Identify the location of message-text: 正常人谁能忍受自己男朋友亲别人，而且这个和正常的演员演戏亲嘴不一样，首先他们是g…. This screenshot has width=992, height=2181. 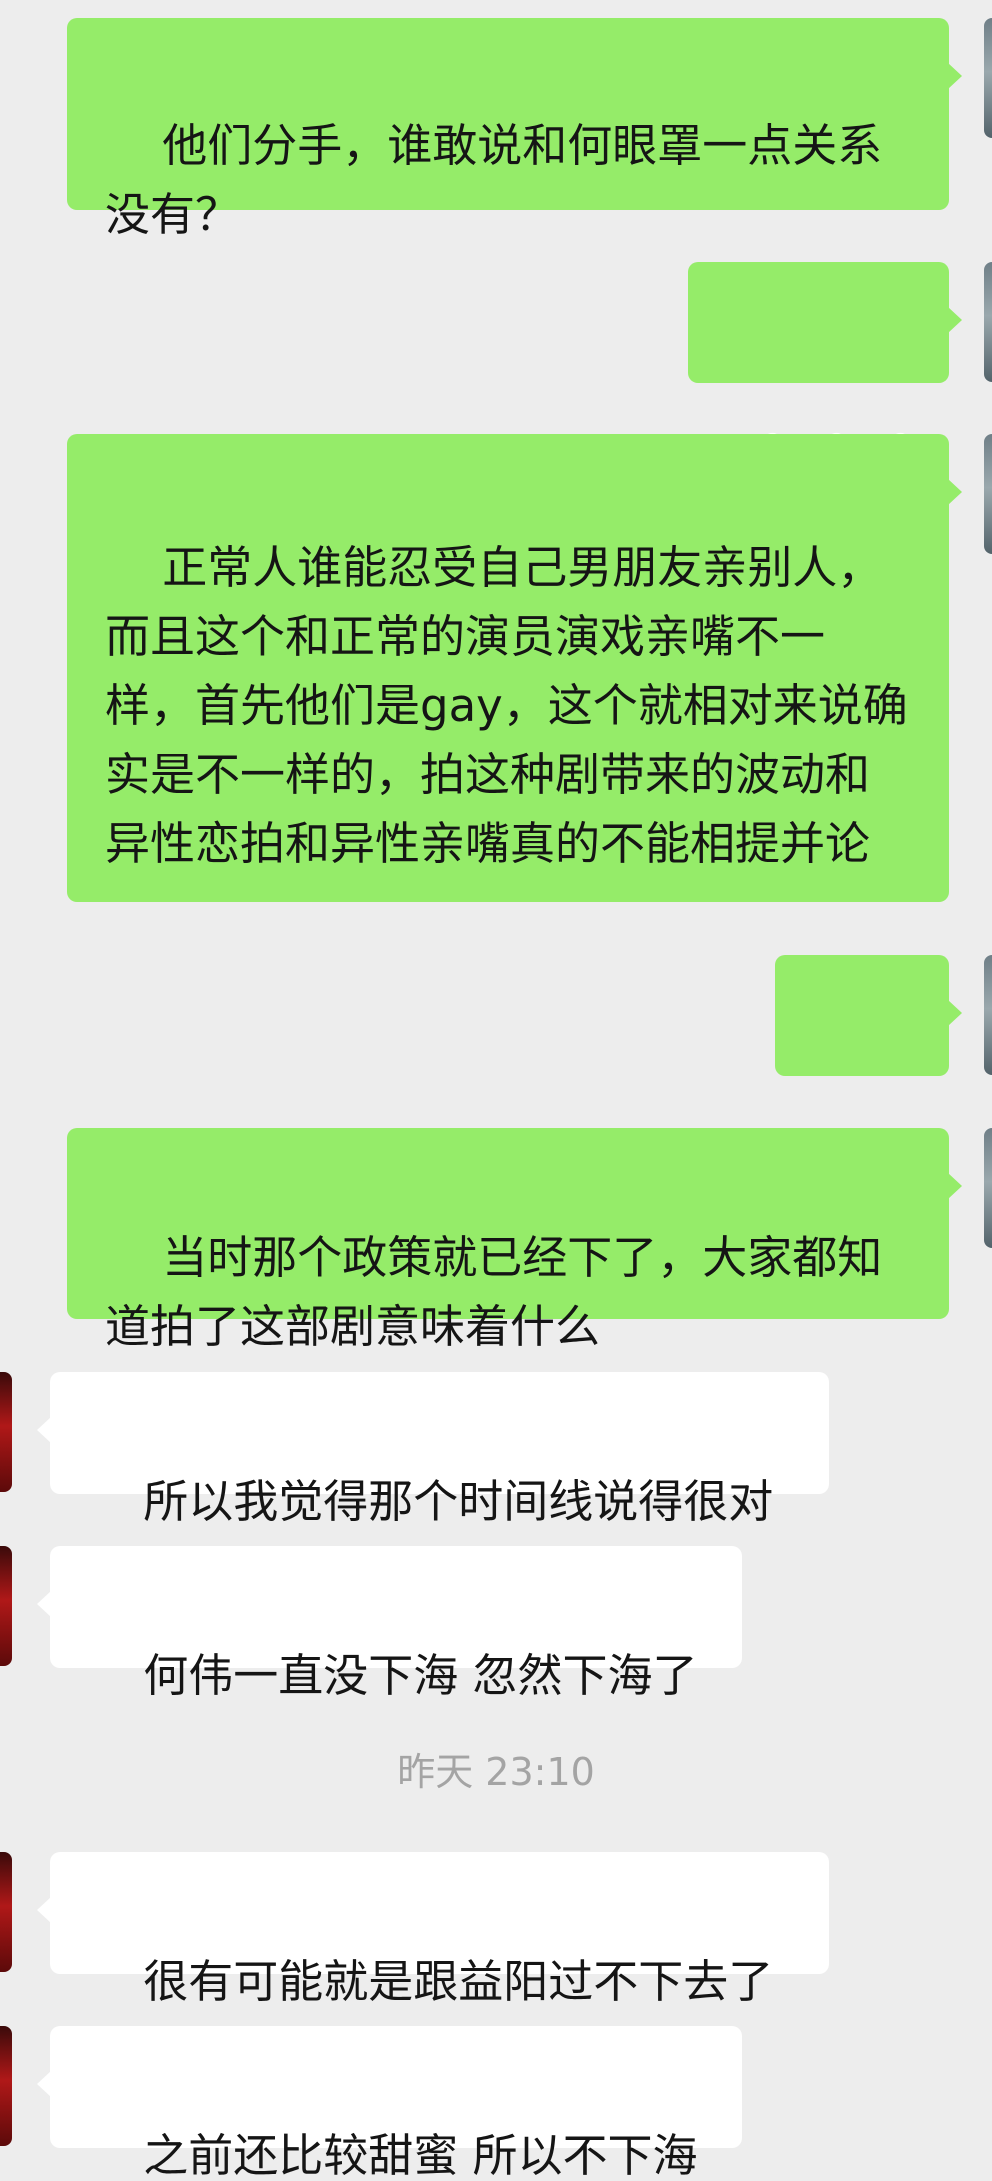
(506, 705).